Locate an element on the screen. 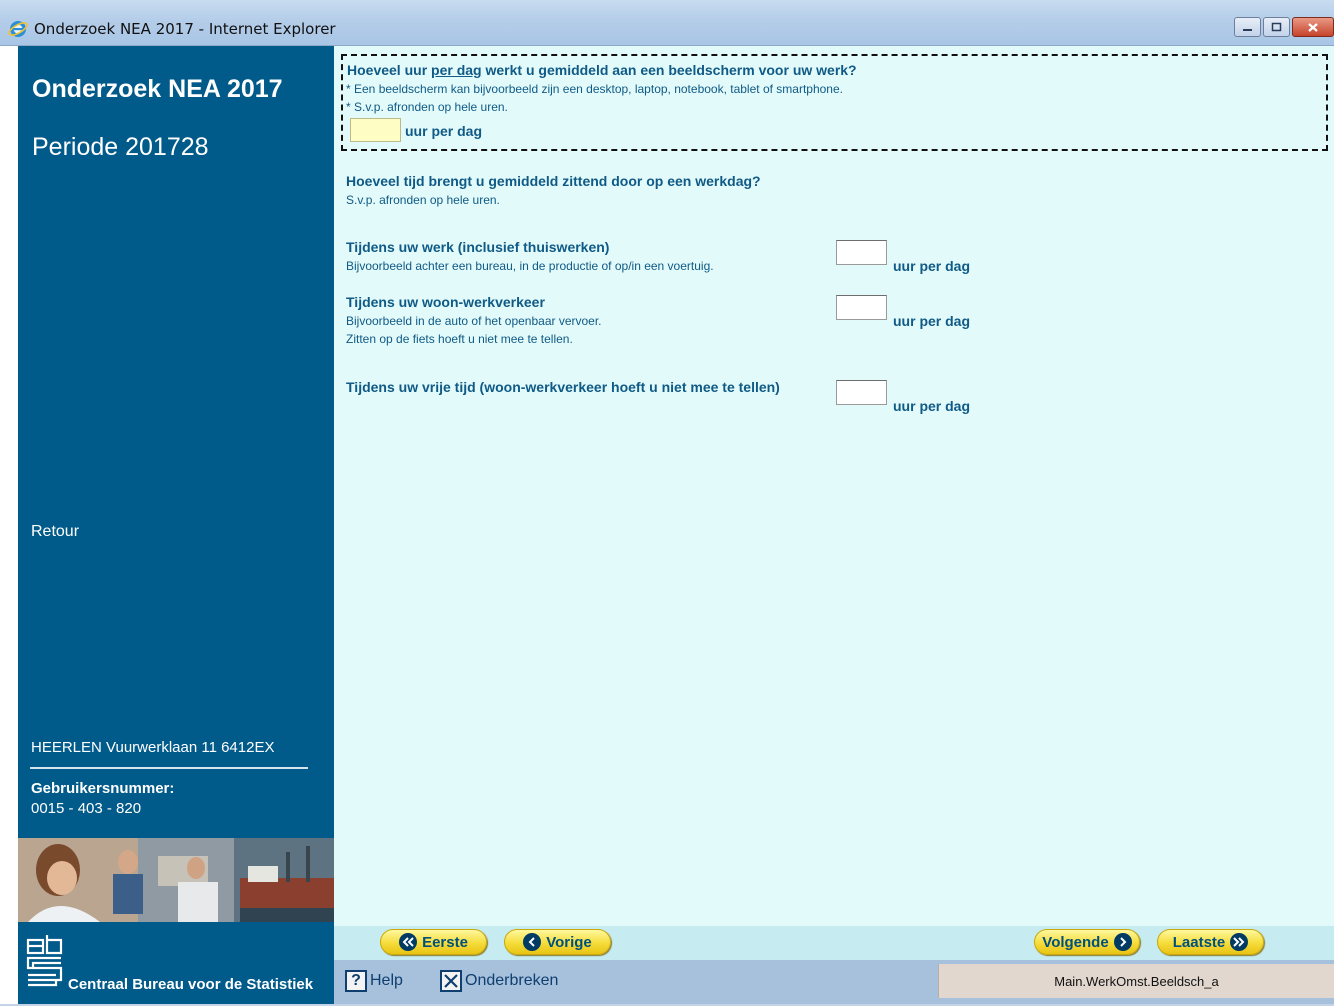  close-button is located at coordinates (1313, 27).